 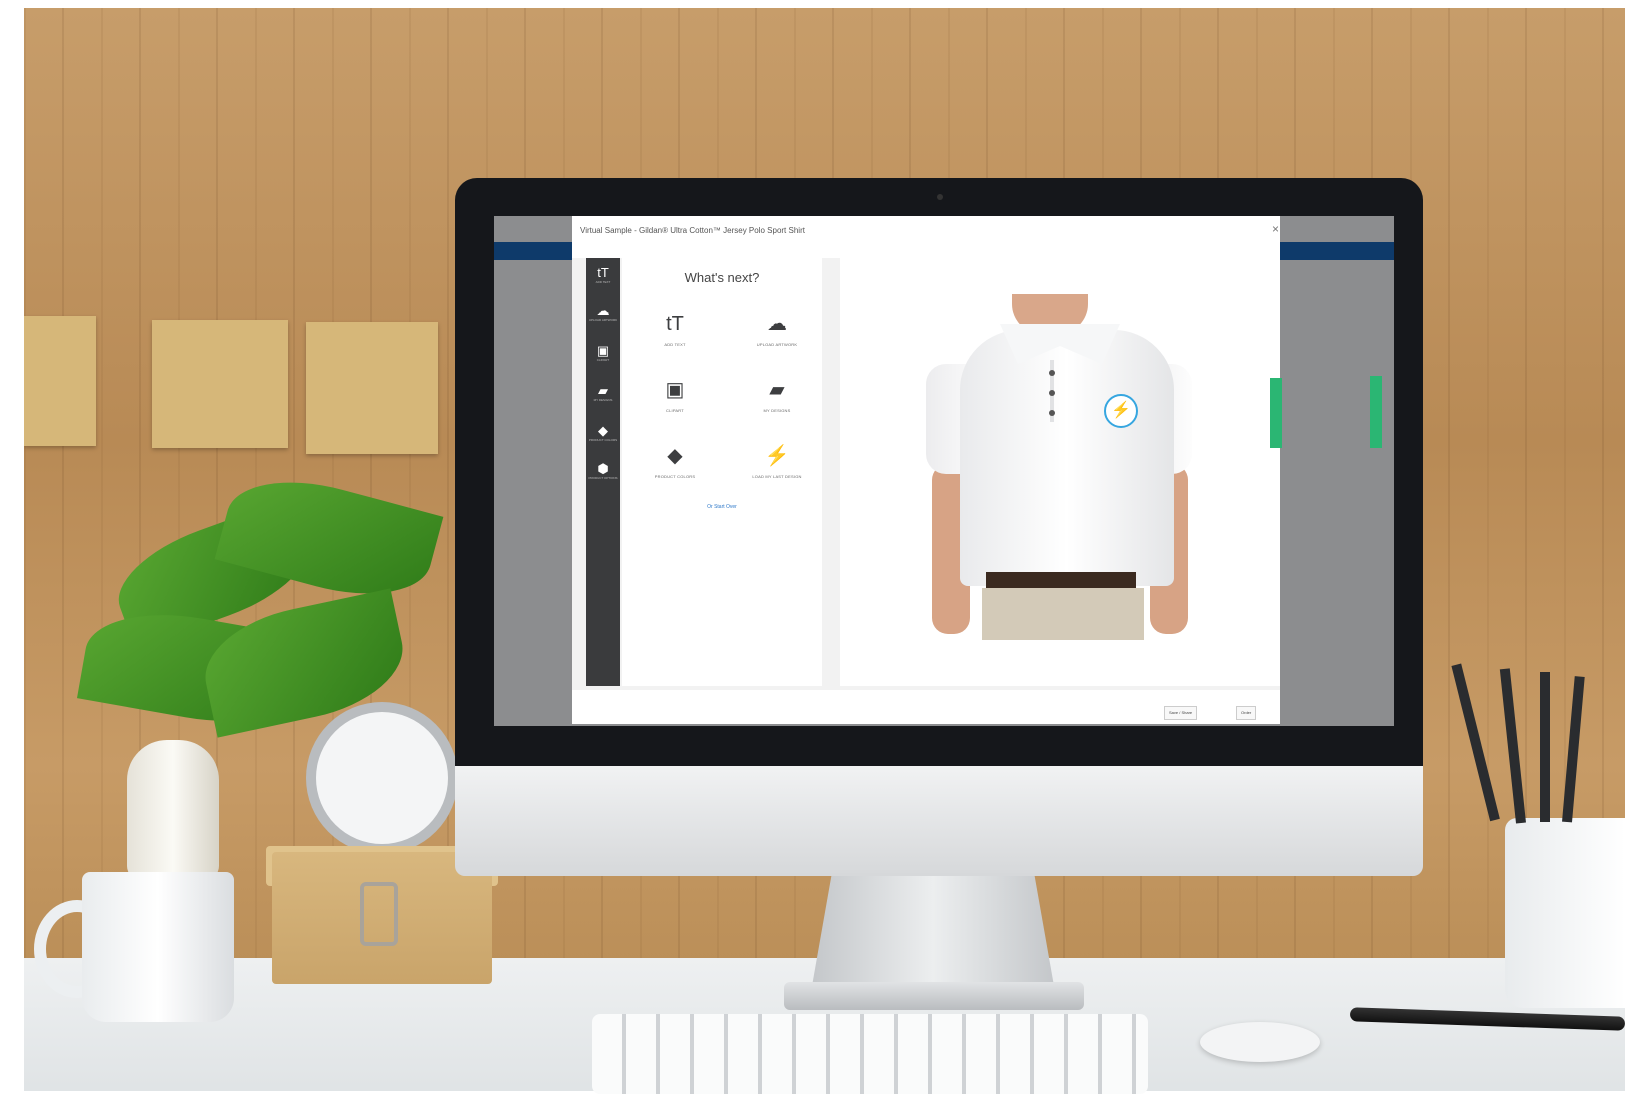 I want to click on toolbar-item-add-text: tT ADD TEXT, so click(x=603, y=275).